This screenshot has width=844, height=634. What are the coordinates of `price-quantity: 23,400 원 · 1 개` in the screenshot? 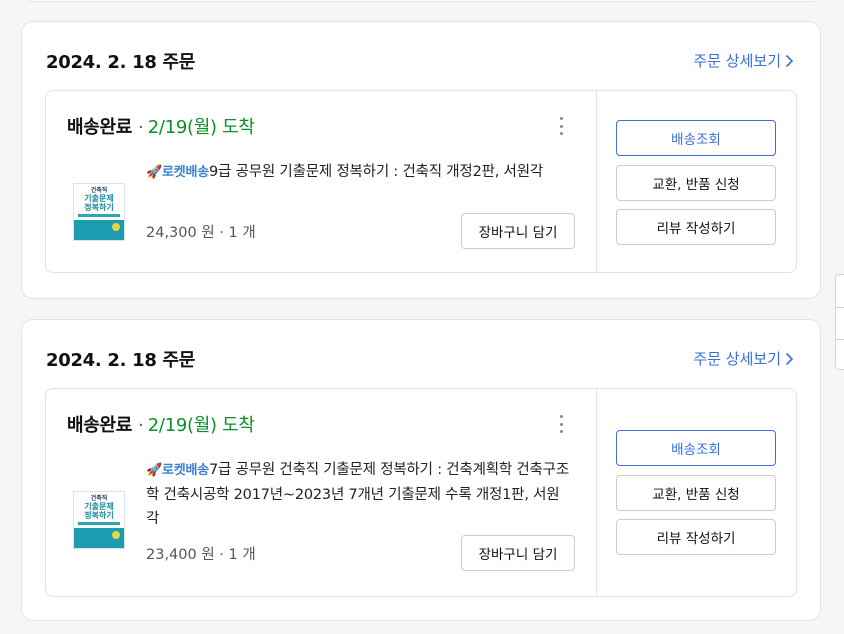 It's located at (201, 555).